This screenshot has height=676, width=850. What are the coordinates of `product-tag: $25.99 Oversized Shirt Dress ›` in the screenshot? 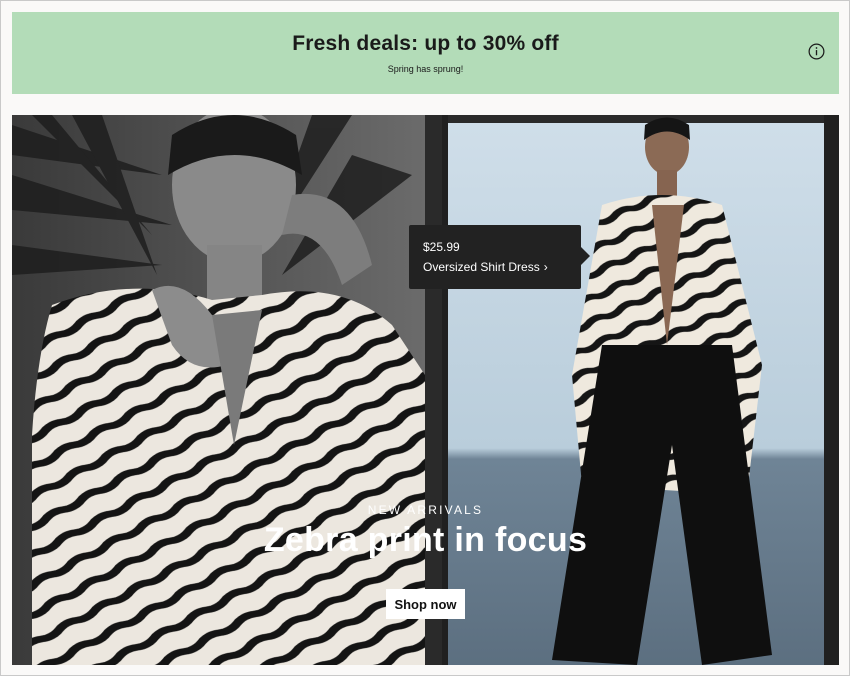 It's located at (499, 257).